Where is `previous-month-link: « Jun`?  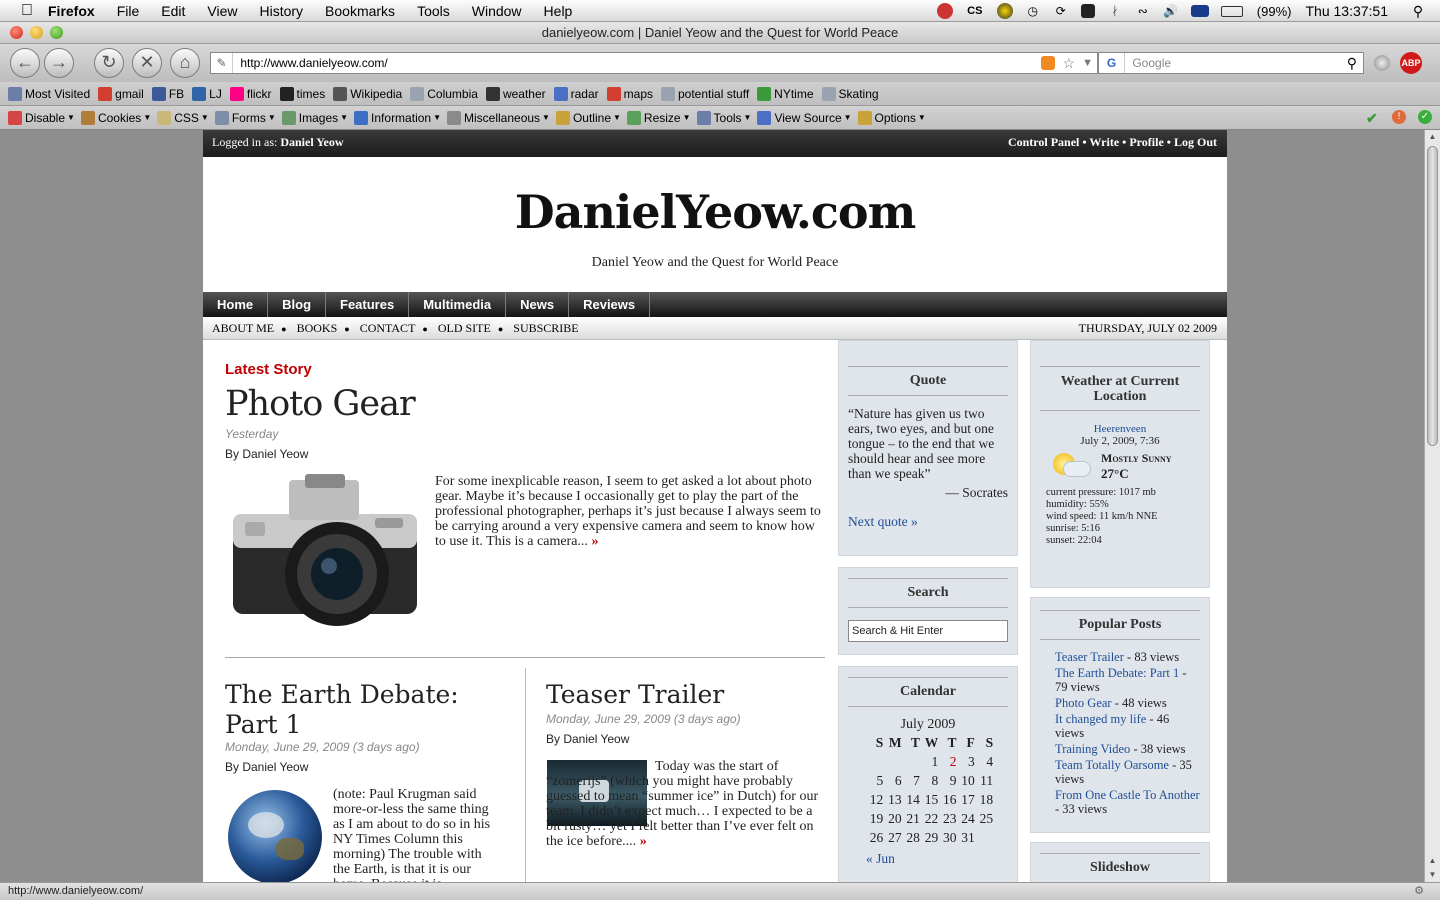
previous-month-link: « Jun is located at coordinates (941, 859).